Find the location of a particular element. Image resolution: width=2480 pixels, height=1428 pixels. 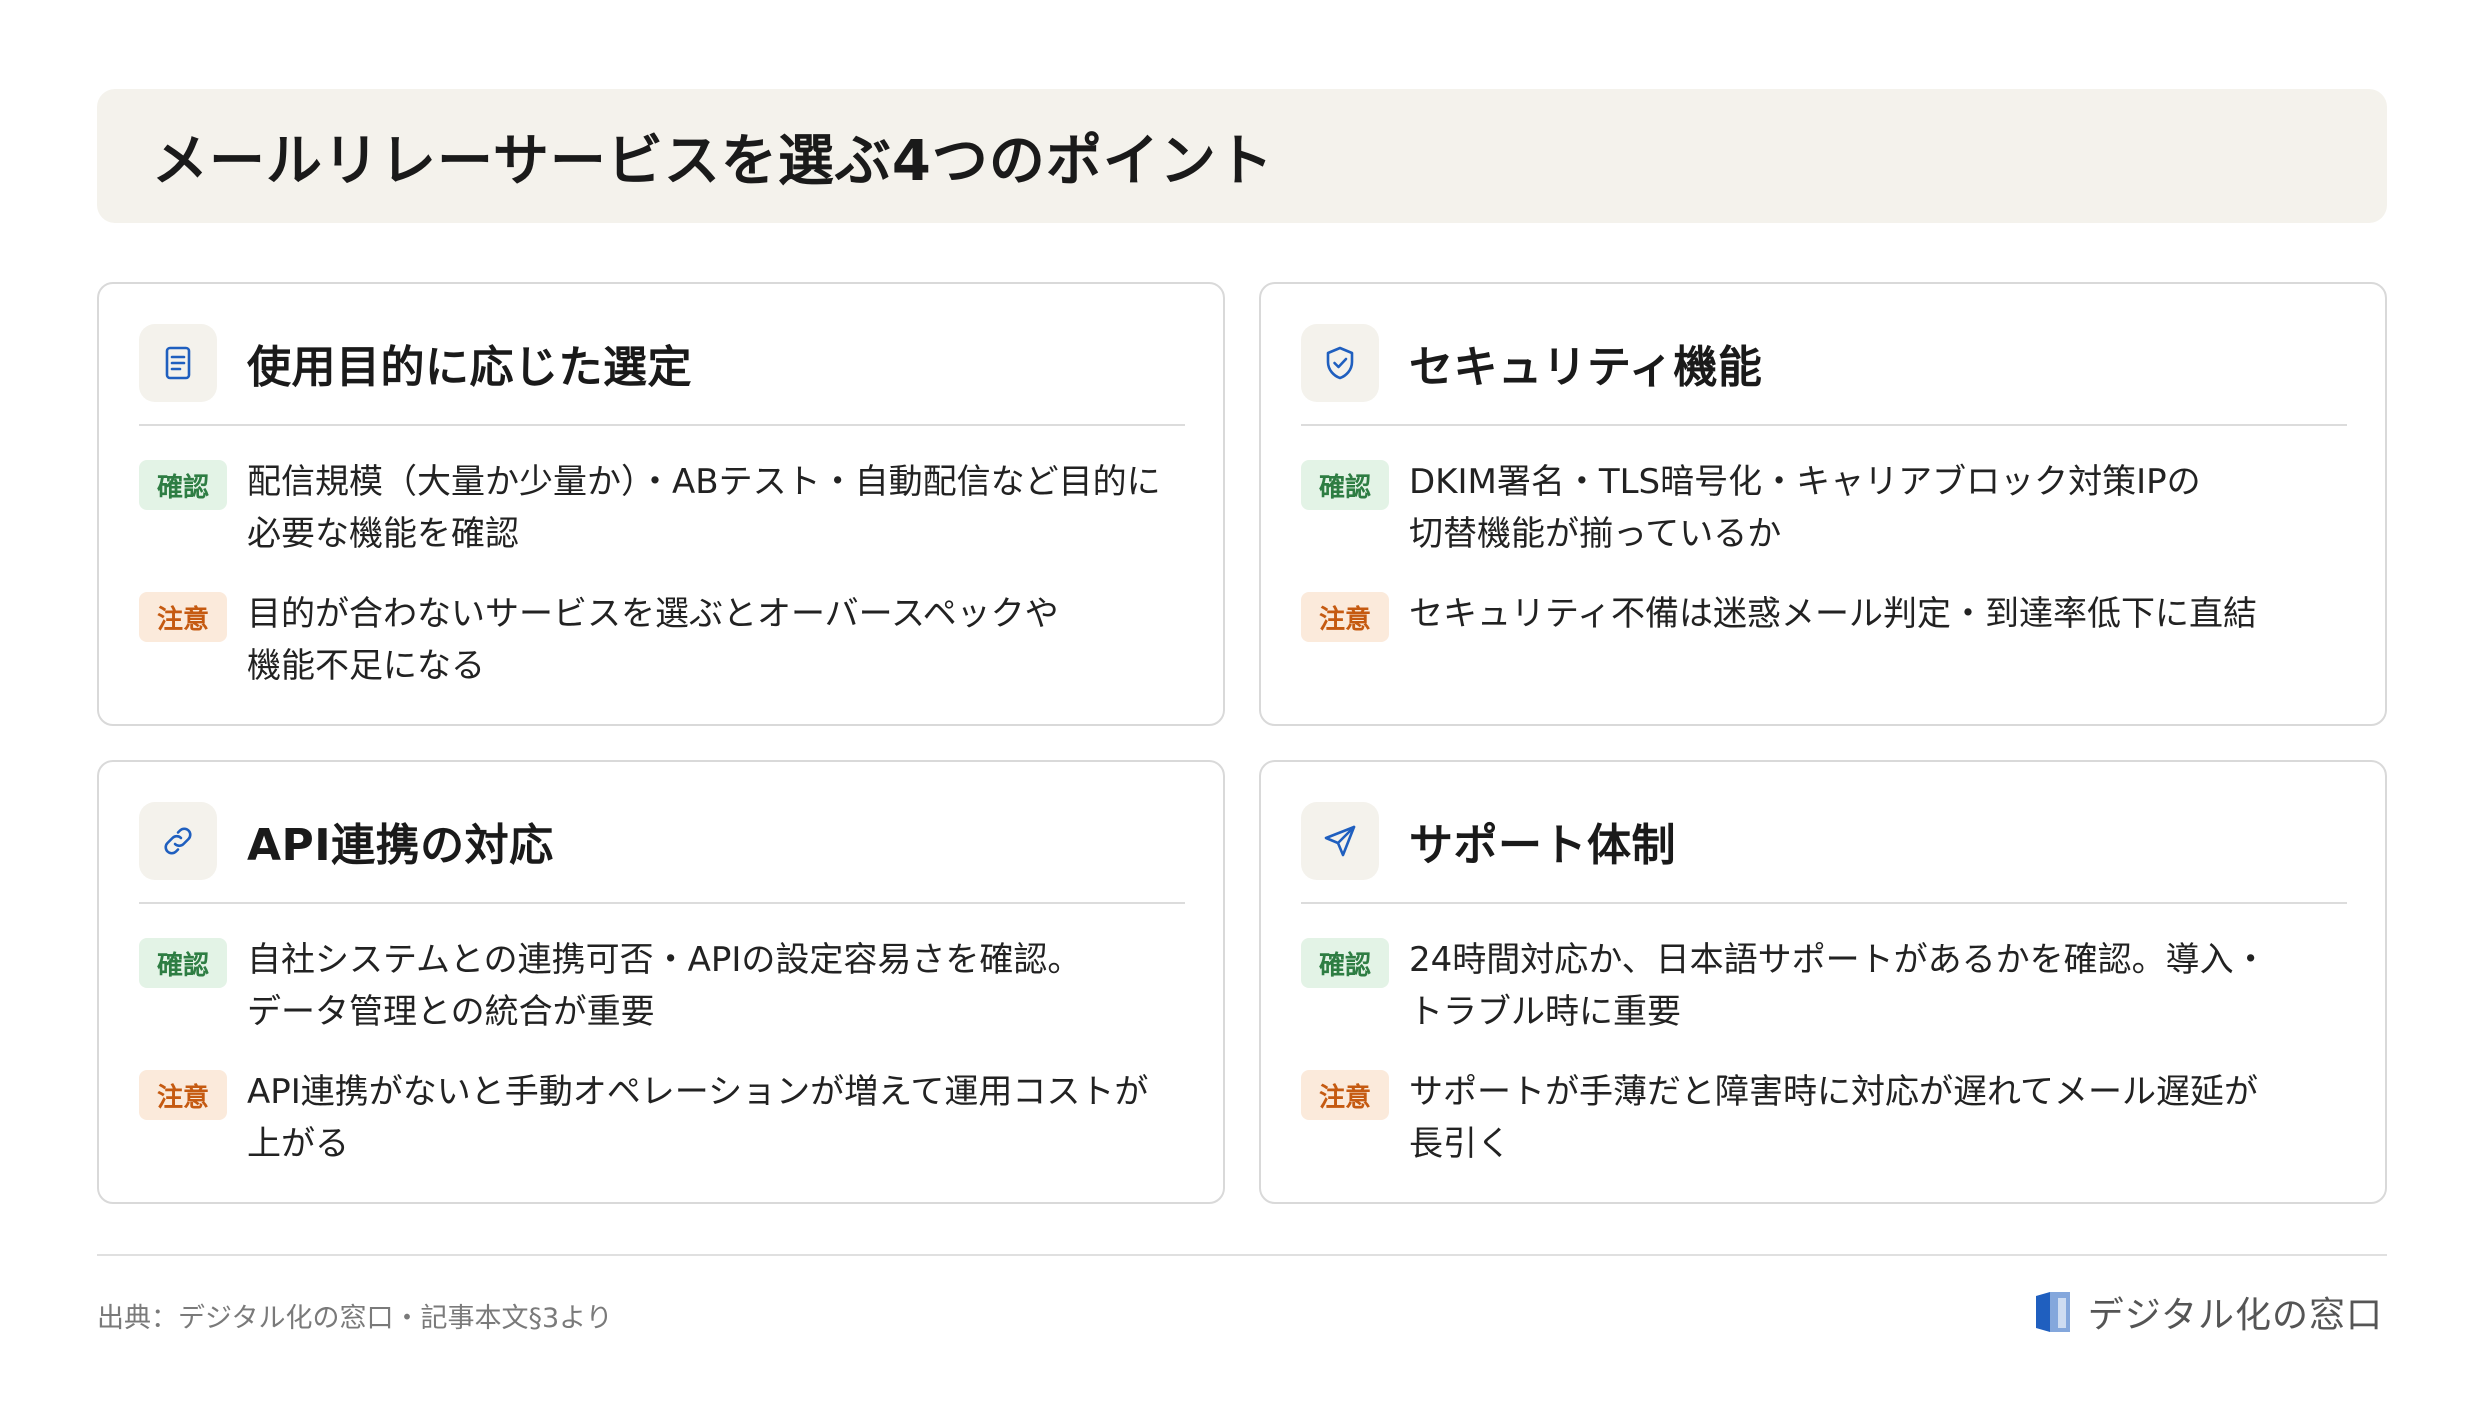

brand-logo: デジタル化の窓口 is located at coordinates (2207, 1312).